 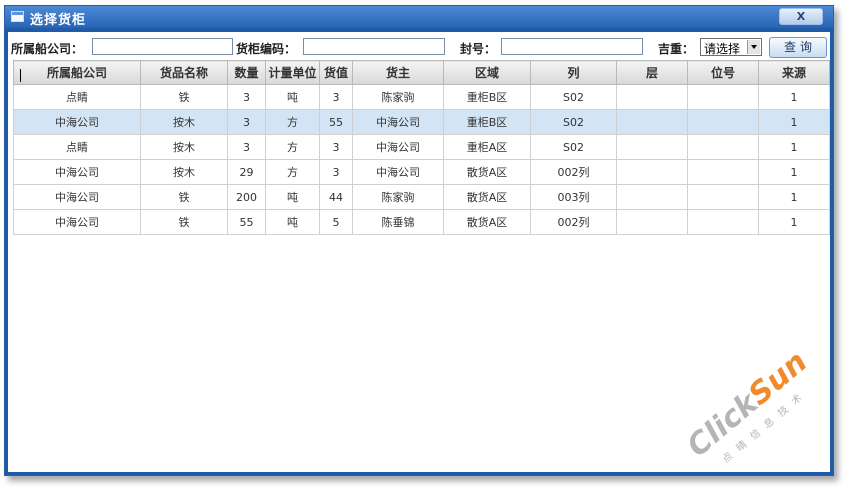 I want to click on column-header: 计量单位, so click(x=292, y=72).